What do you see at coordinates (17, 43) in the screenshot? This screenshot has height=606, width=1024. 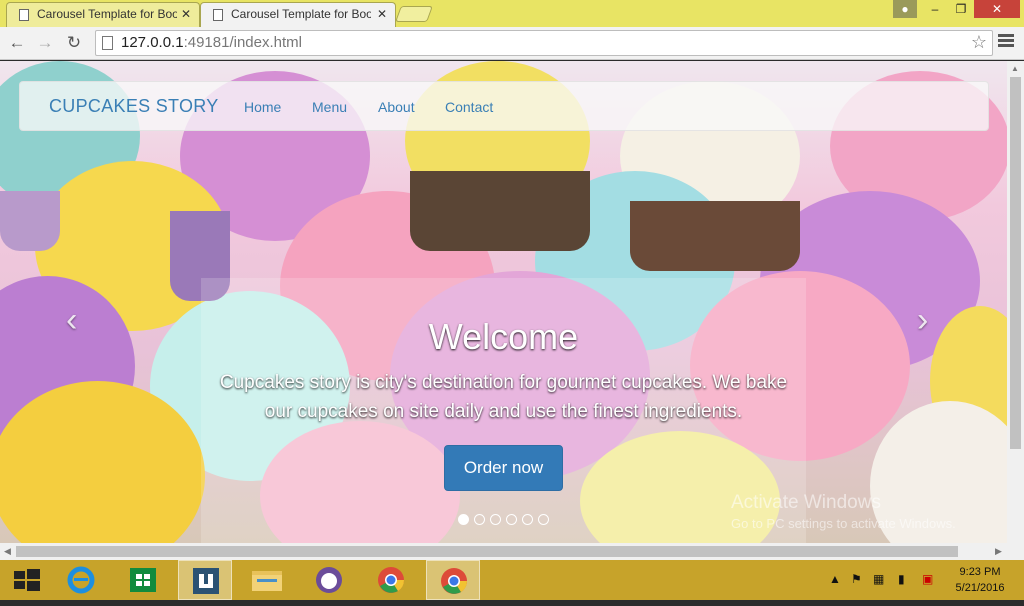 I see `back-arrow-icon: ←` at bounding box center [17, 43].